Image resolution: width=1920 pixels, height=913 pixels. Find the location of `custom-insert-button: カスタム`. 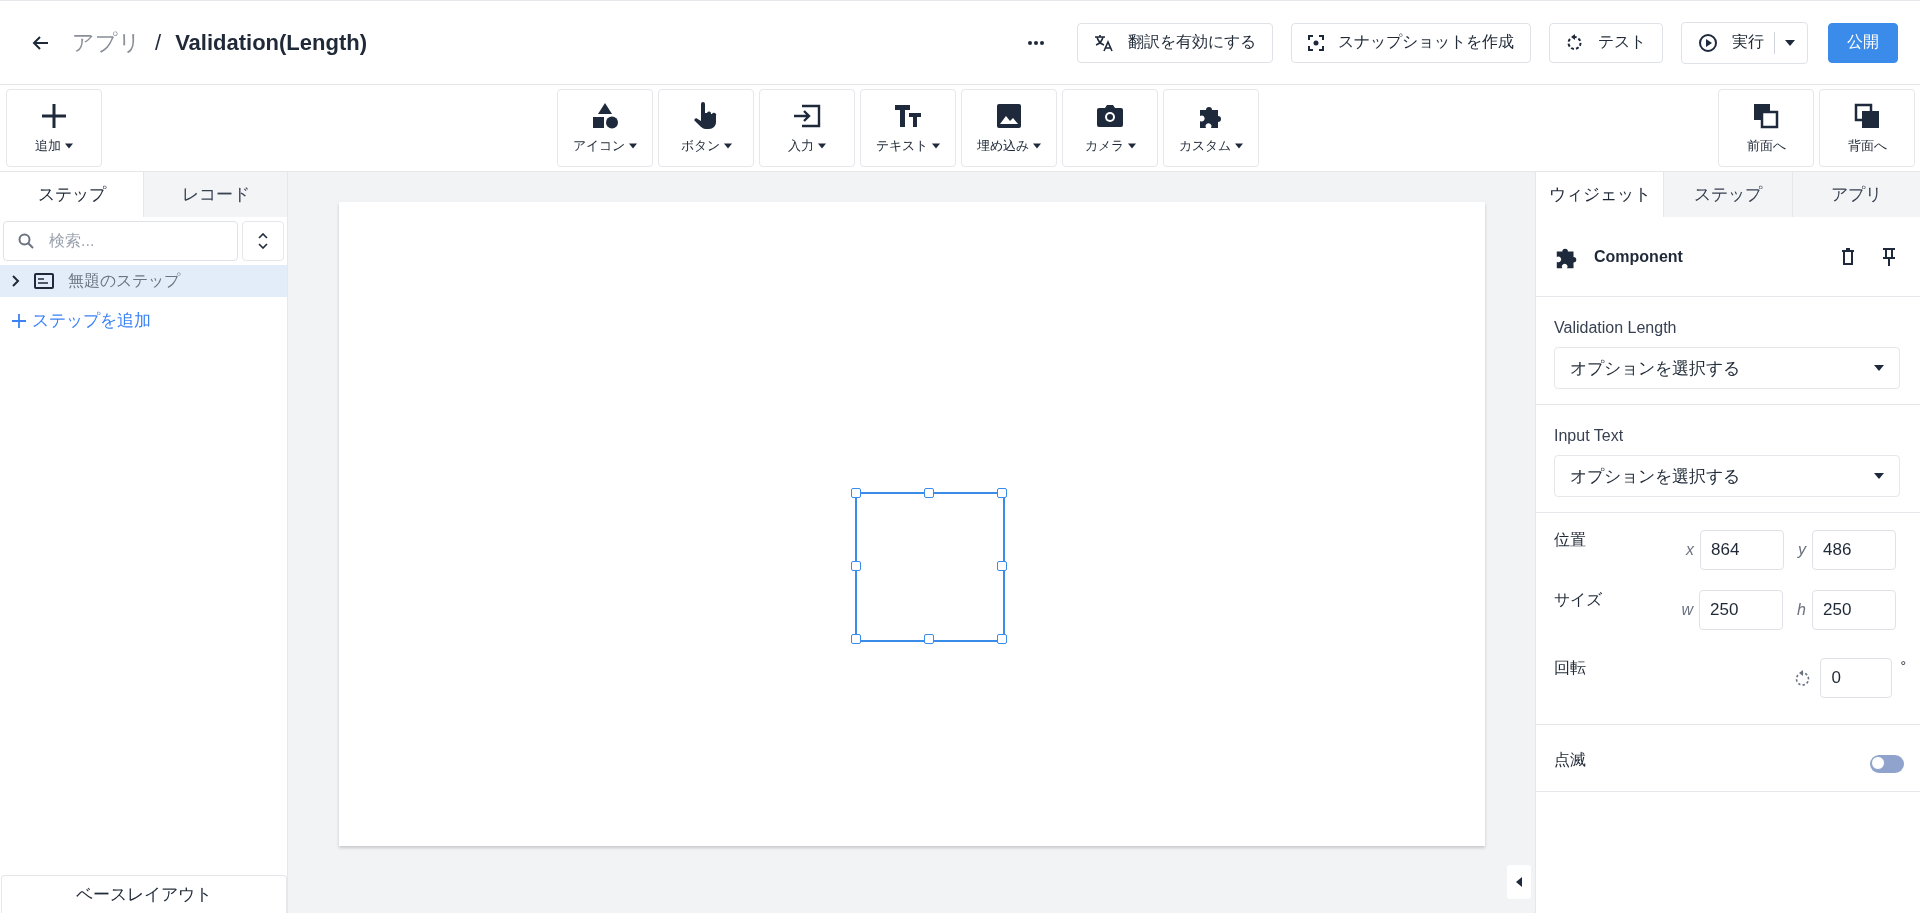

custom-insert-button: カスタム is located at coordinates (1211, 128).